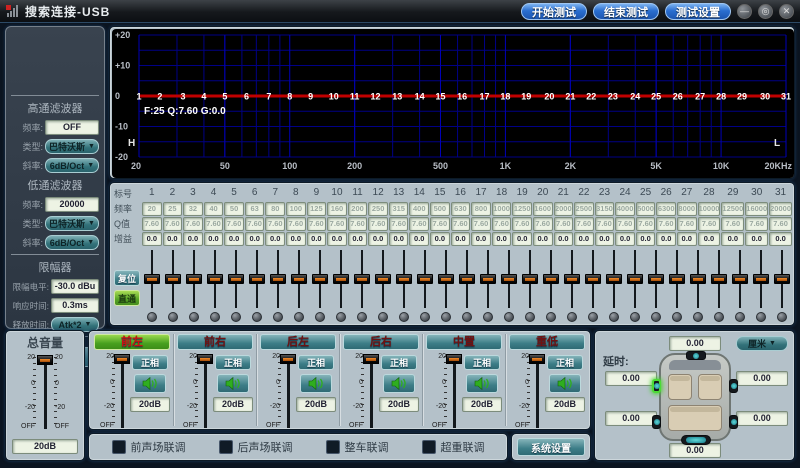 The height and width of the screenshot is (468, 800). What do you see at coordinates (698, 11) in the screenshot?
I see `test-settings-button: 测试设置` at bounding box center [698, 11].